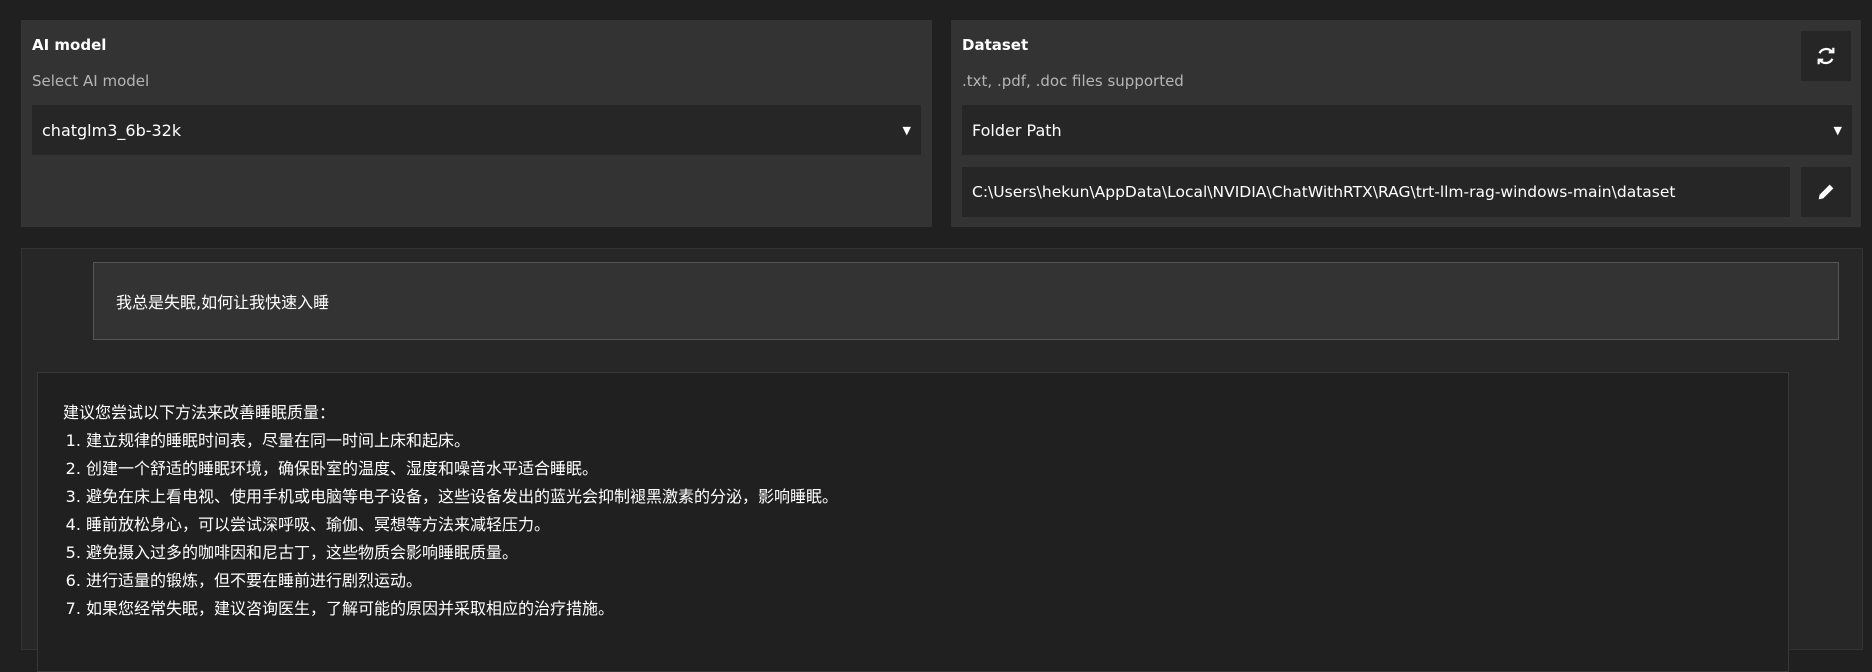  Describe the element at coordinates (937, 469) in the screenshot. I see `list-item: 创建一个舒适的睡眠环境，确保卧室的温度、湿度和噪音水平适合睡眠。` at that location.